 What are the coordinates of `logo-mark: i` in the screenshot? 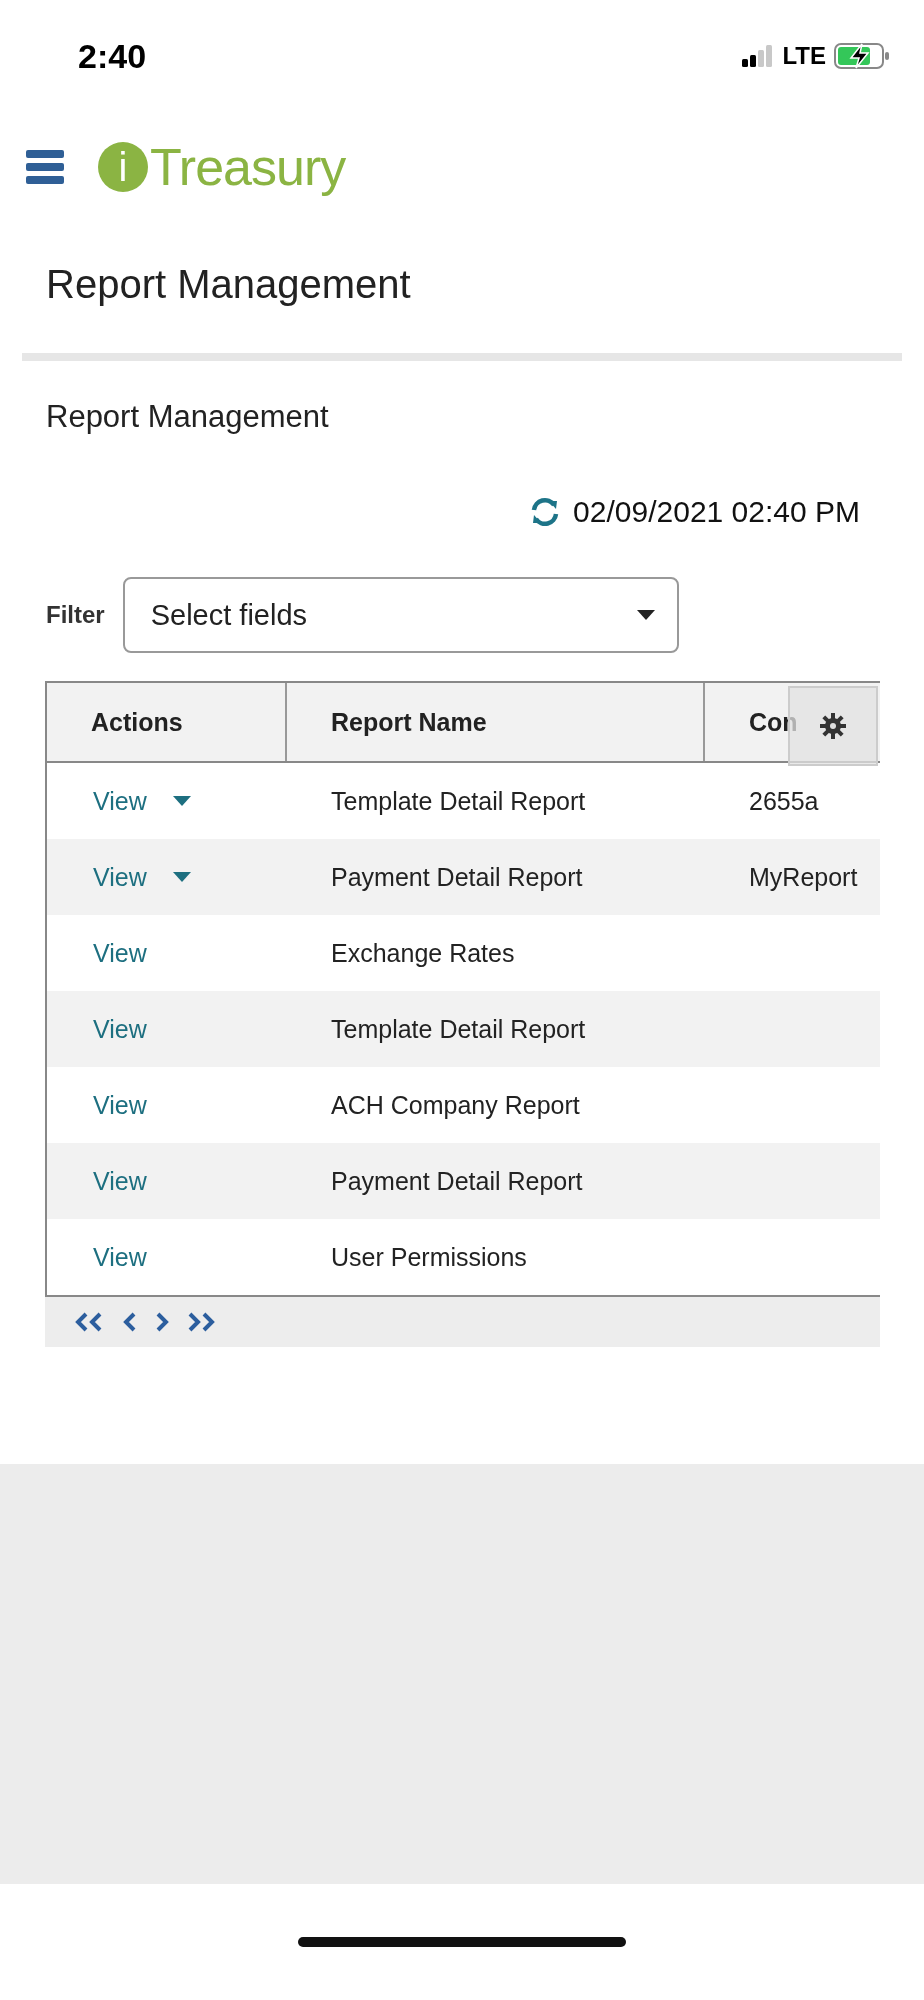 It's located at (123, 167).